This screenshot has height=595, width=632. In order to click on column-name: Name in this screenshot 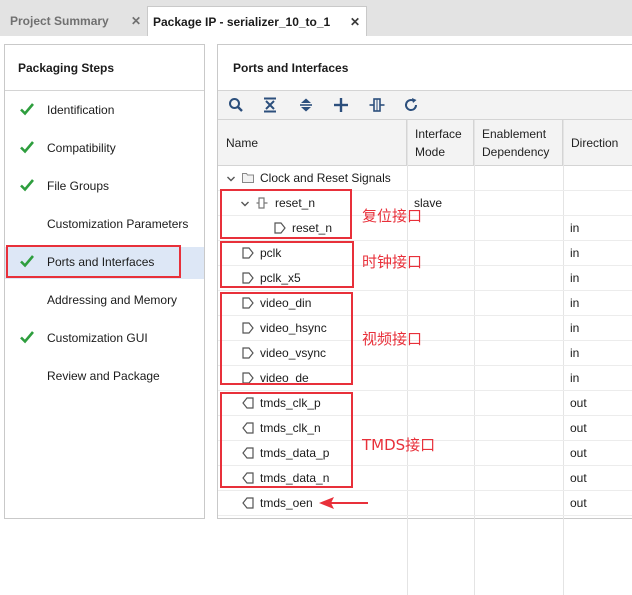, I will do `click(312, 142)`.